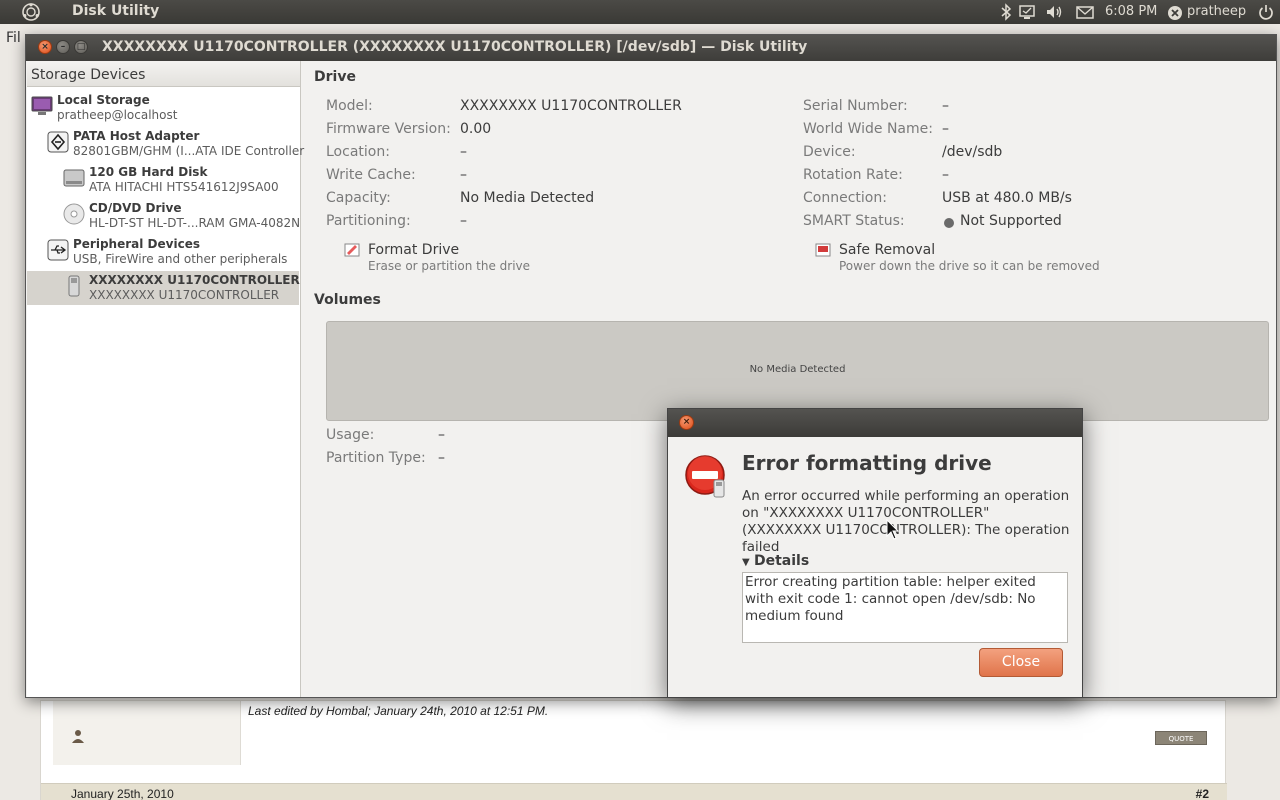  What do you see at coordinates (371, 175) in the screenshot?
I see `write-cache-label: Write Cache:` at bounding box center [371, 175].